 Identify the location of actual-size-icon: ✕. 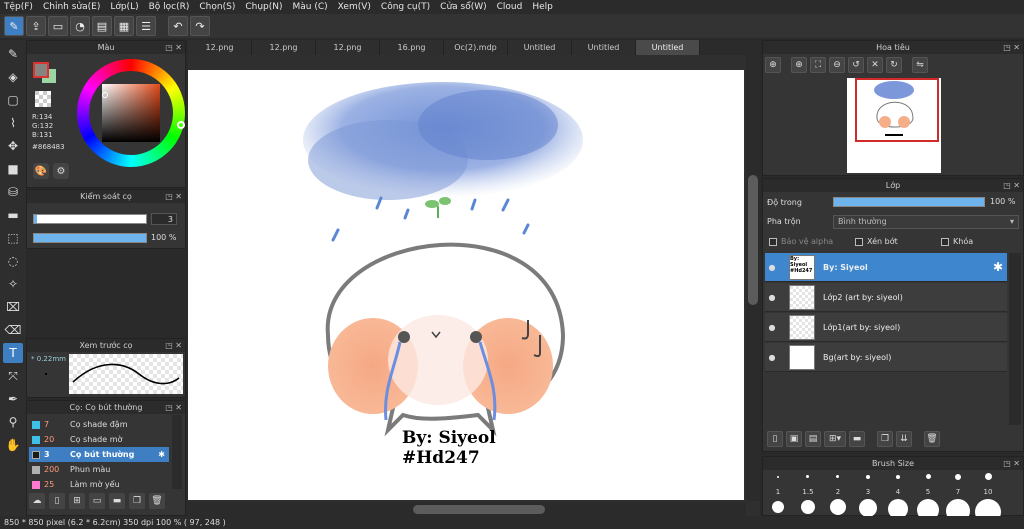
(875, 65).